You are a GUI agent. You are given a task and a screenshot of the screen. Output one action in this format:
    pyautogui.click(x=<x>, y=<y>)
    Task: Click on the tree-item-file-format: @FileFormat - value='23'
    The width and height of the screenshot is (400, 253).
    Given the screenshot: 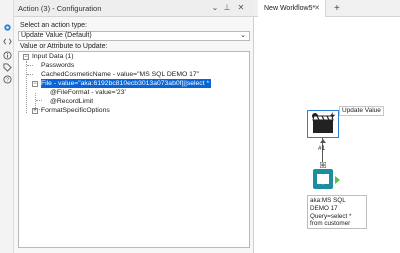 What is the action you would take?
    pyautogui.click(x=88, y=92)
    